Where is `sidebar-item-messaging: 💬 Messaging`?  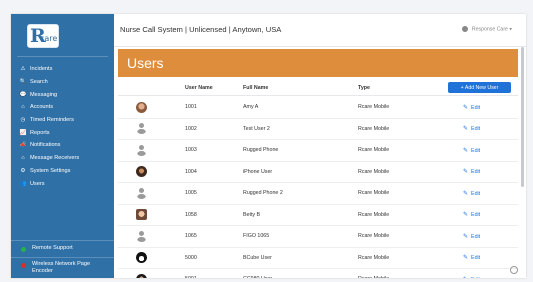 sidebar-item-messaging: 💬 Messaging is located at coordinates (62, 94).